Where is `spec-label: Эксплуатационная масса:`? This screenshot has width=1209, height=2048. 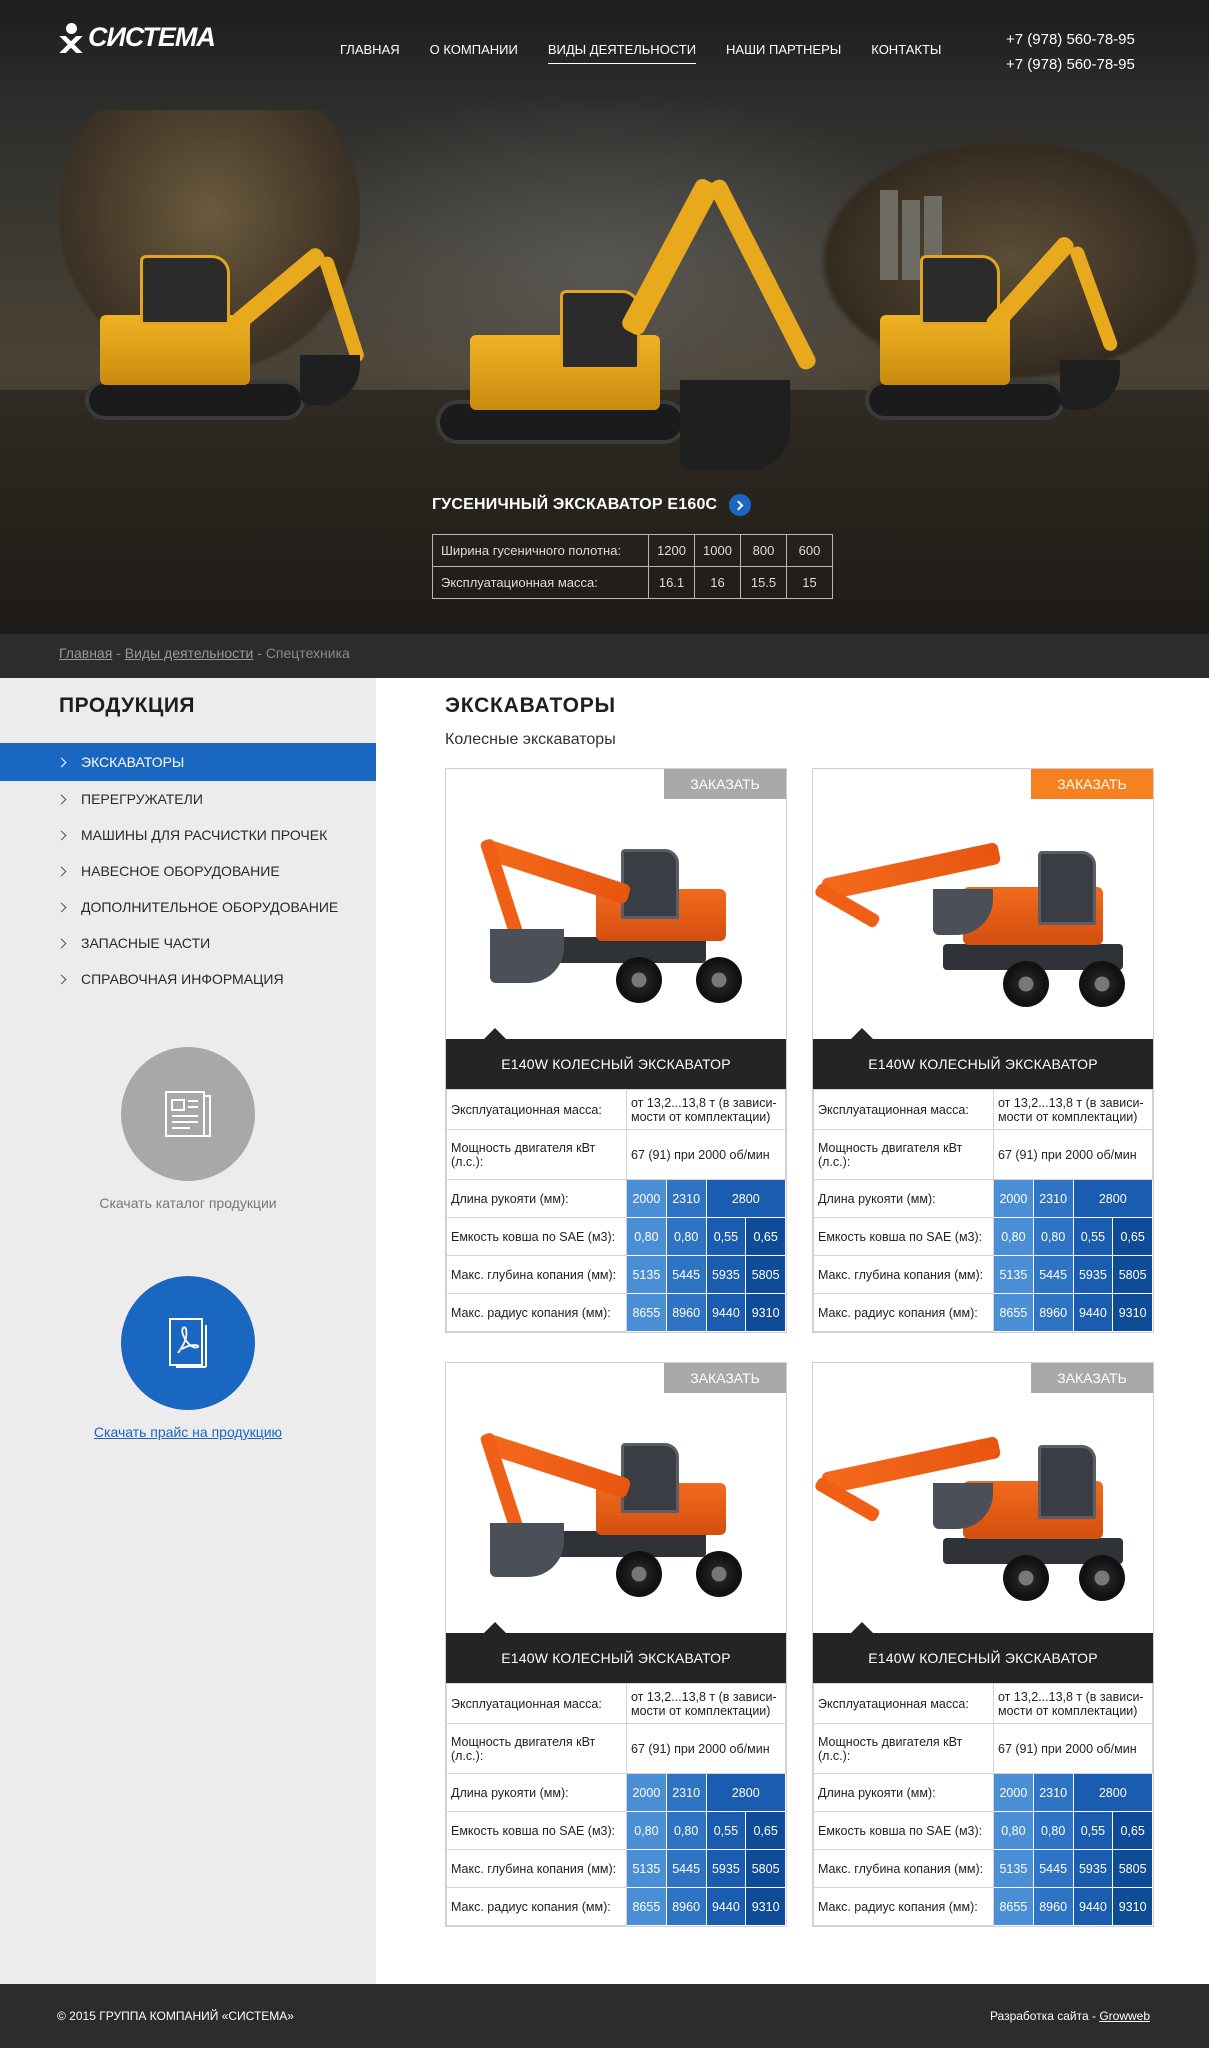
spec-label: Эксплуатационная масса: is located at coordinates (536, 1703).